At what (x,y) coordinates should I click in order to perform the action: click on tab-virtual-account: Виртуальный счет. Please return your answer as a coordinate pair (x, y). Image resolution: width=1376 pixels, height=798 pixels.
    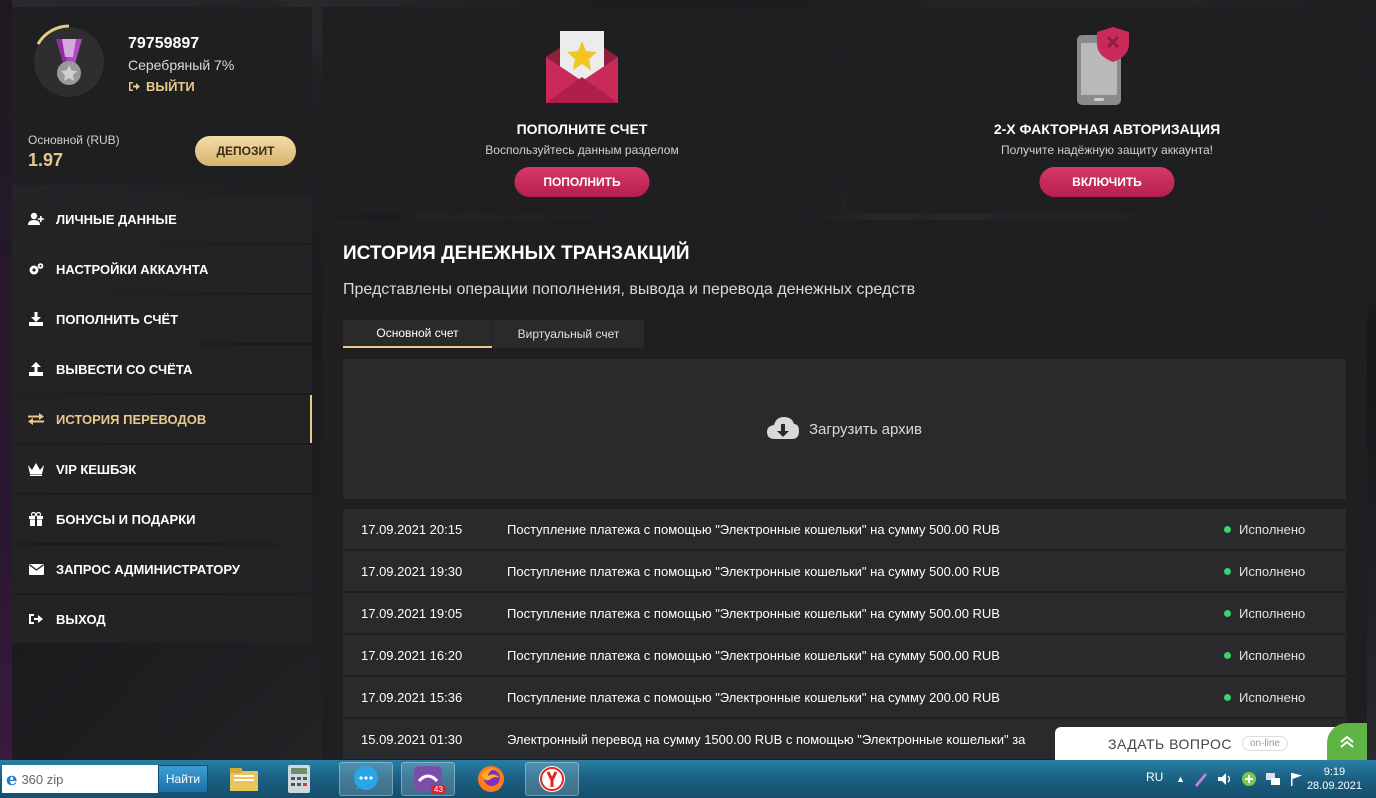
    Looking at the image, I should click on (568, 334).